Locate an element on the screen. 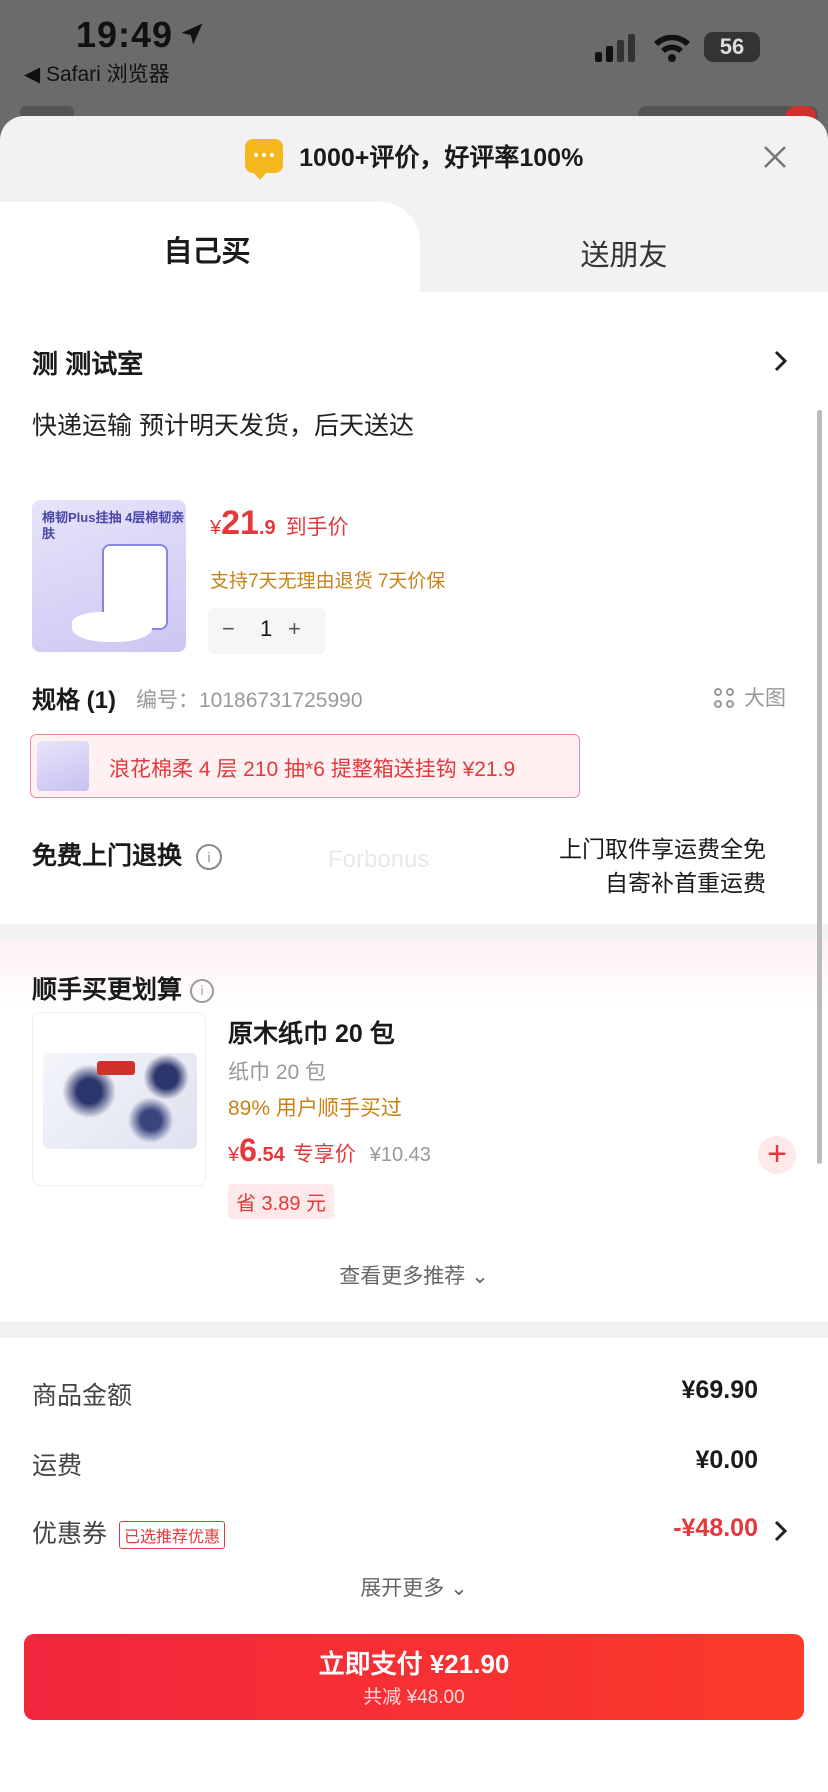 Image resolution: width=828 pixels, height=1792 pixels. recommended-product-spec: 纸巾 20 包 is located at coordinates (277, 1072).